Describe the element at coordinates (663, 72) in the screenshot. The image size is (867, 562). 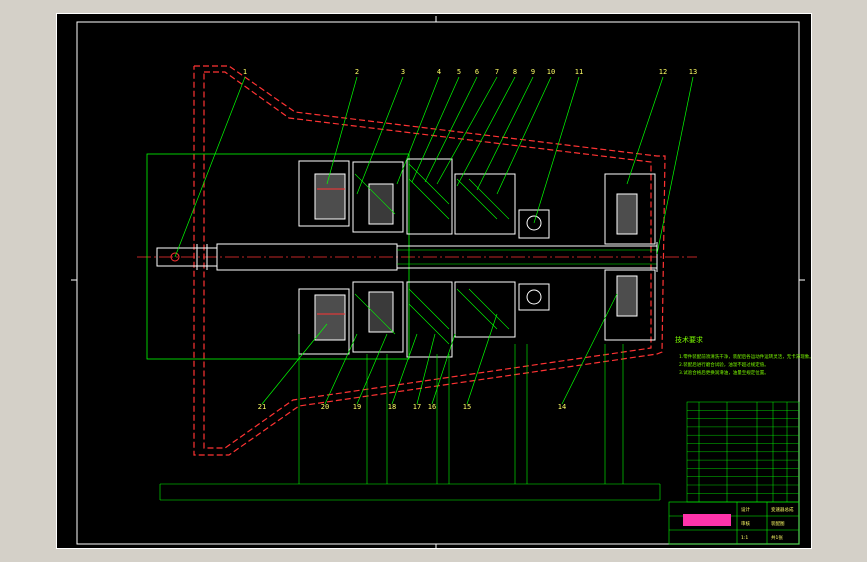
I see `balloon-label: 12` at that location.